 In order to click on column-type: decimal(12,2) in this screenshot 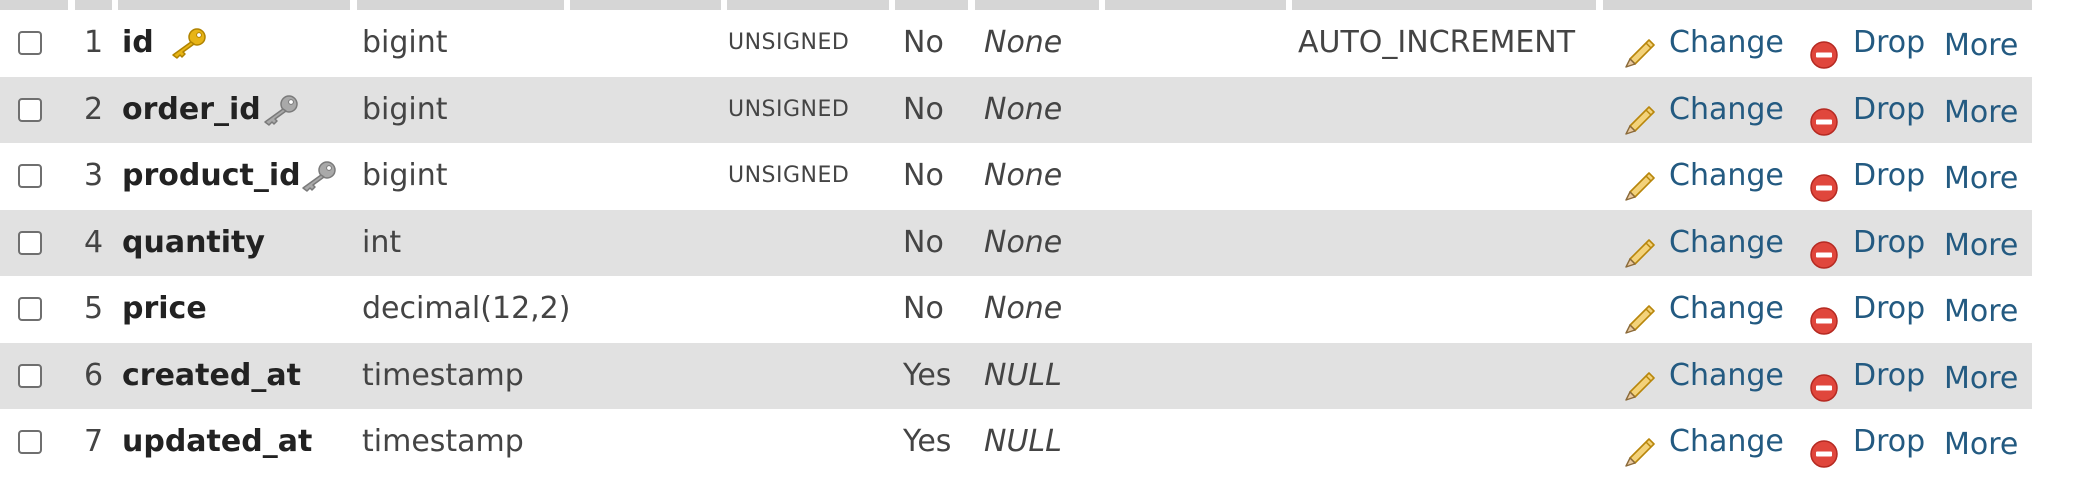, I will do `click(466, 308)`.